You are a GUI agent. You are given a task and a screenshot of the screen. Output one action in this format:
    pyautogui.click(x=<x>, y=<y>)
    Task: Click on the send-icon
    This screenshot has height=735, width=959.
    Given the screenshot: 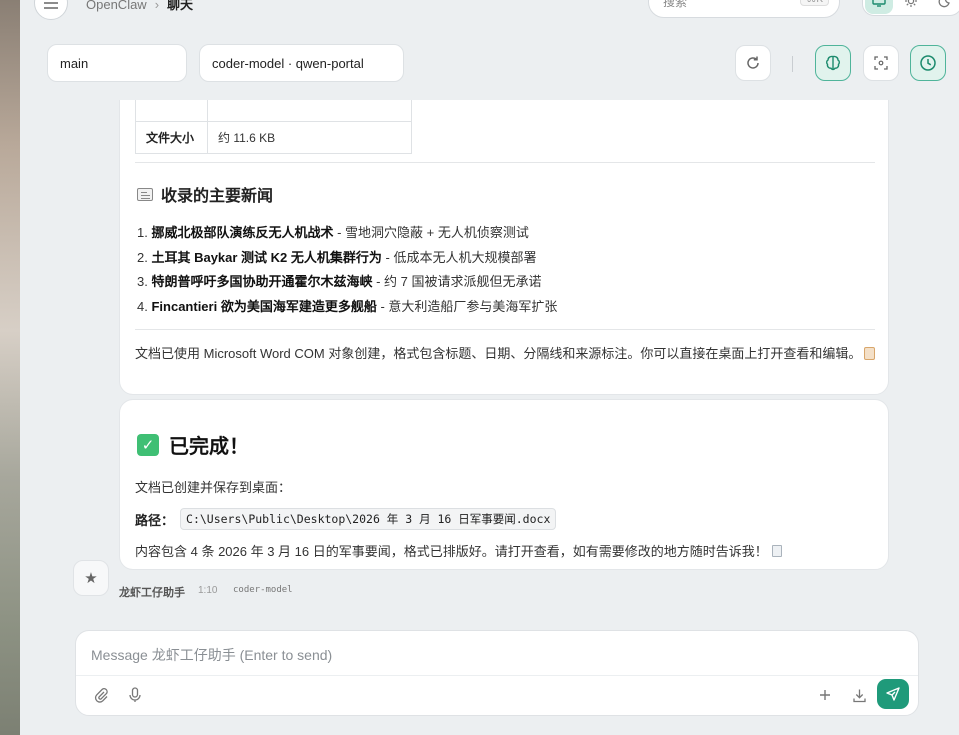 What is the action you would take?
    pyautogui.click(x=893, y=694)
    